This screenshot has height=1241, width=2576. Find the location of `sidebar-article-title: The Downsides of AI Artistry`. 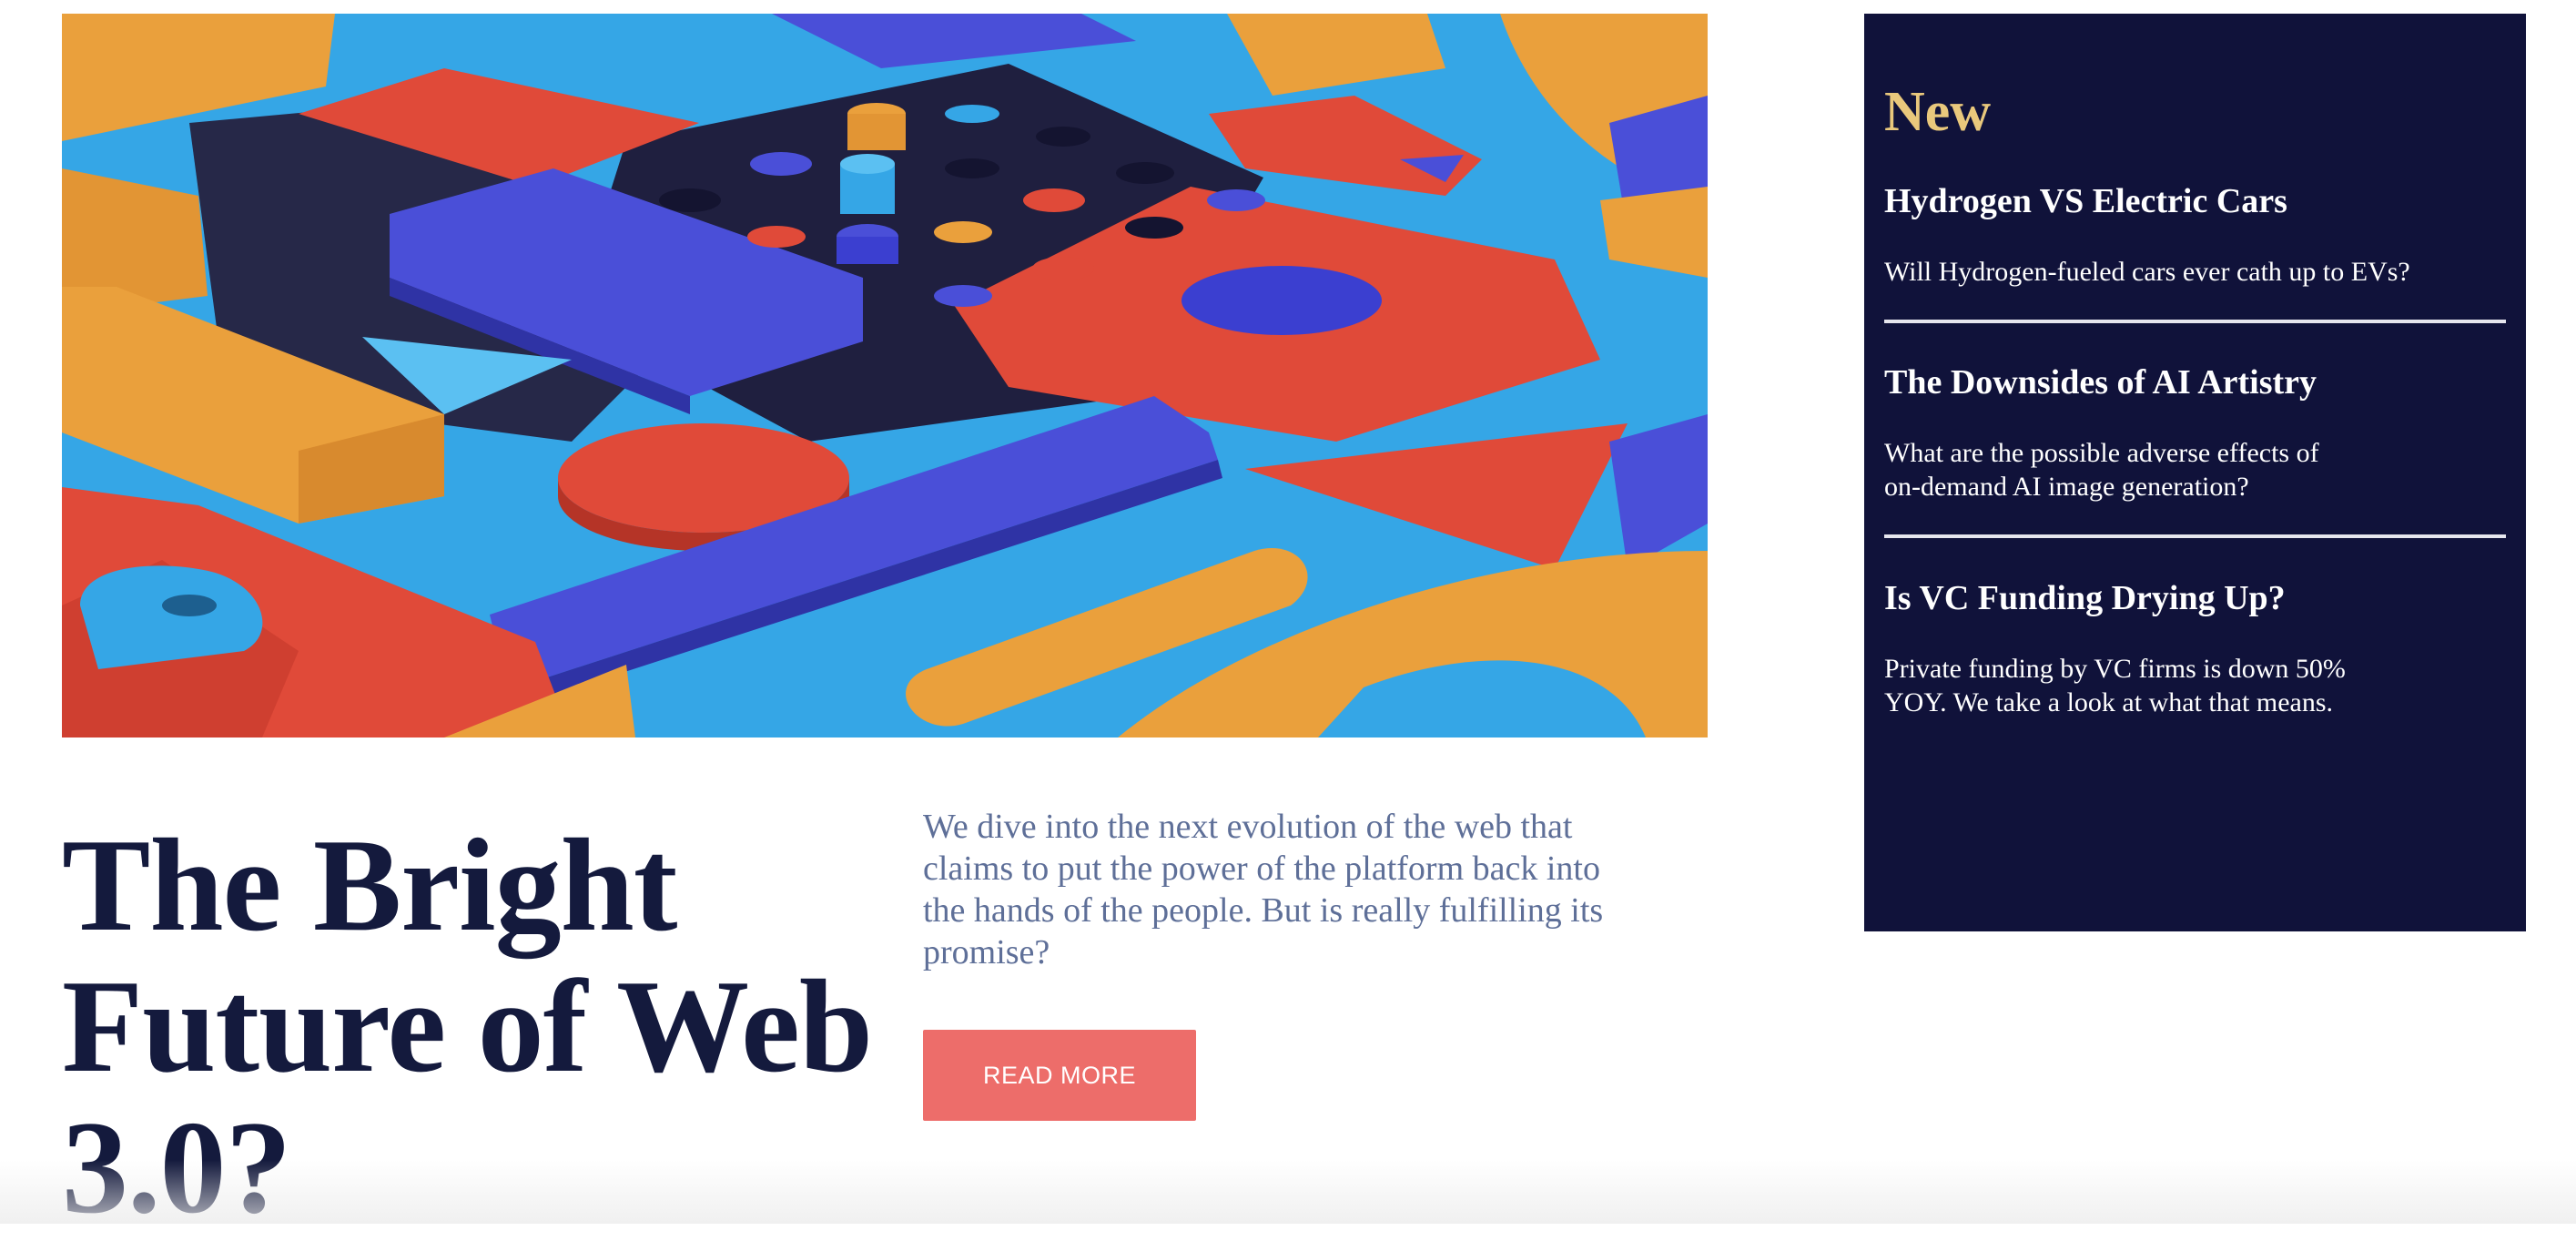

sidebar-article-title: The Downsides of AI Artistry is located at coordinates (2195, 382).